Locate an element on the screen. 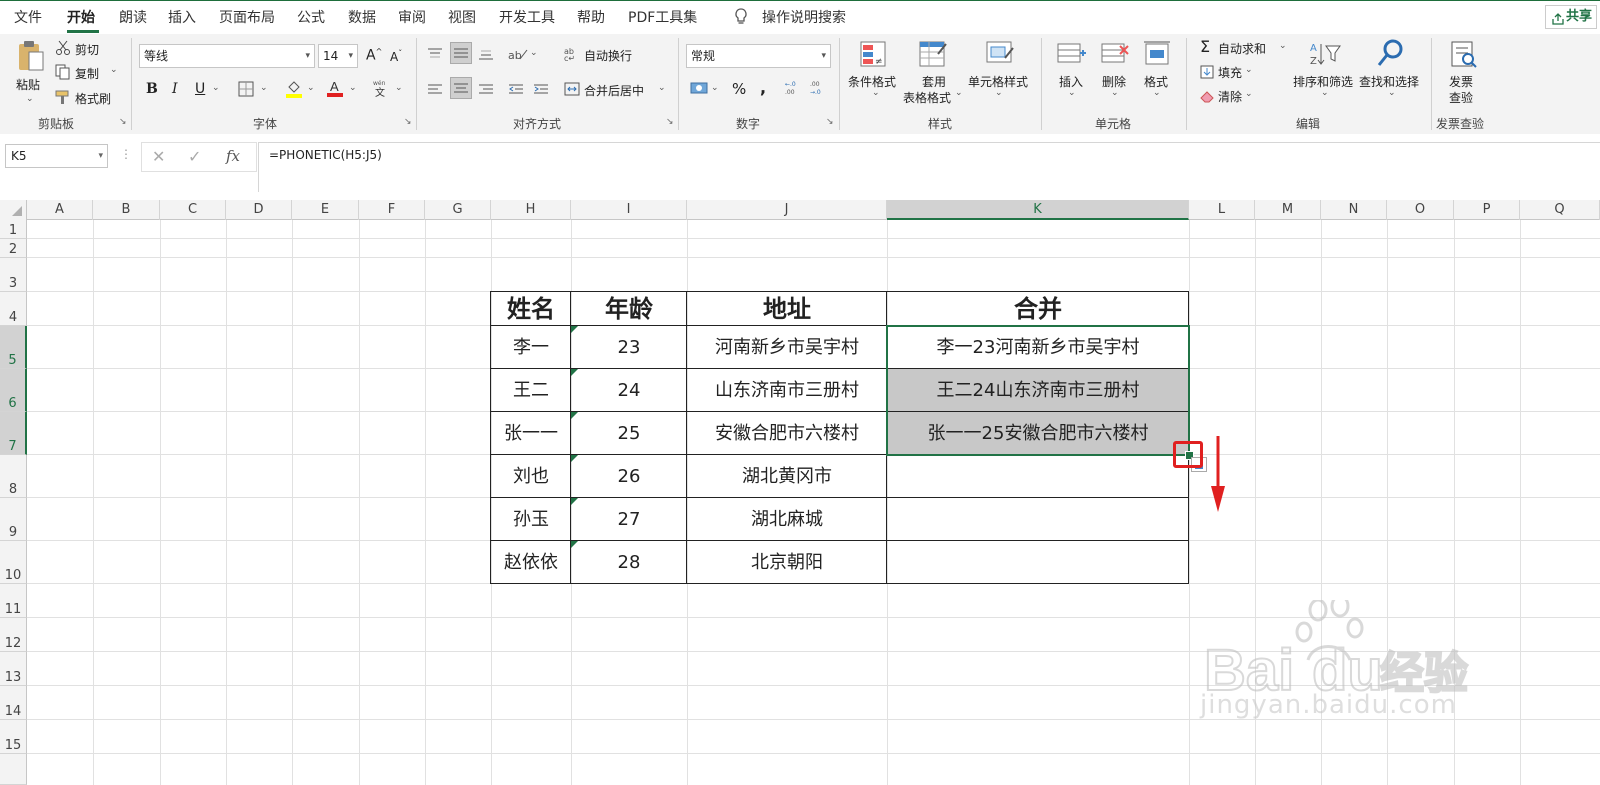  column-header-n: N is located at coordinates (1354, 210).